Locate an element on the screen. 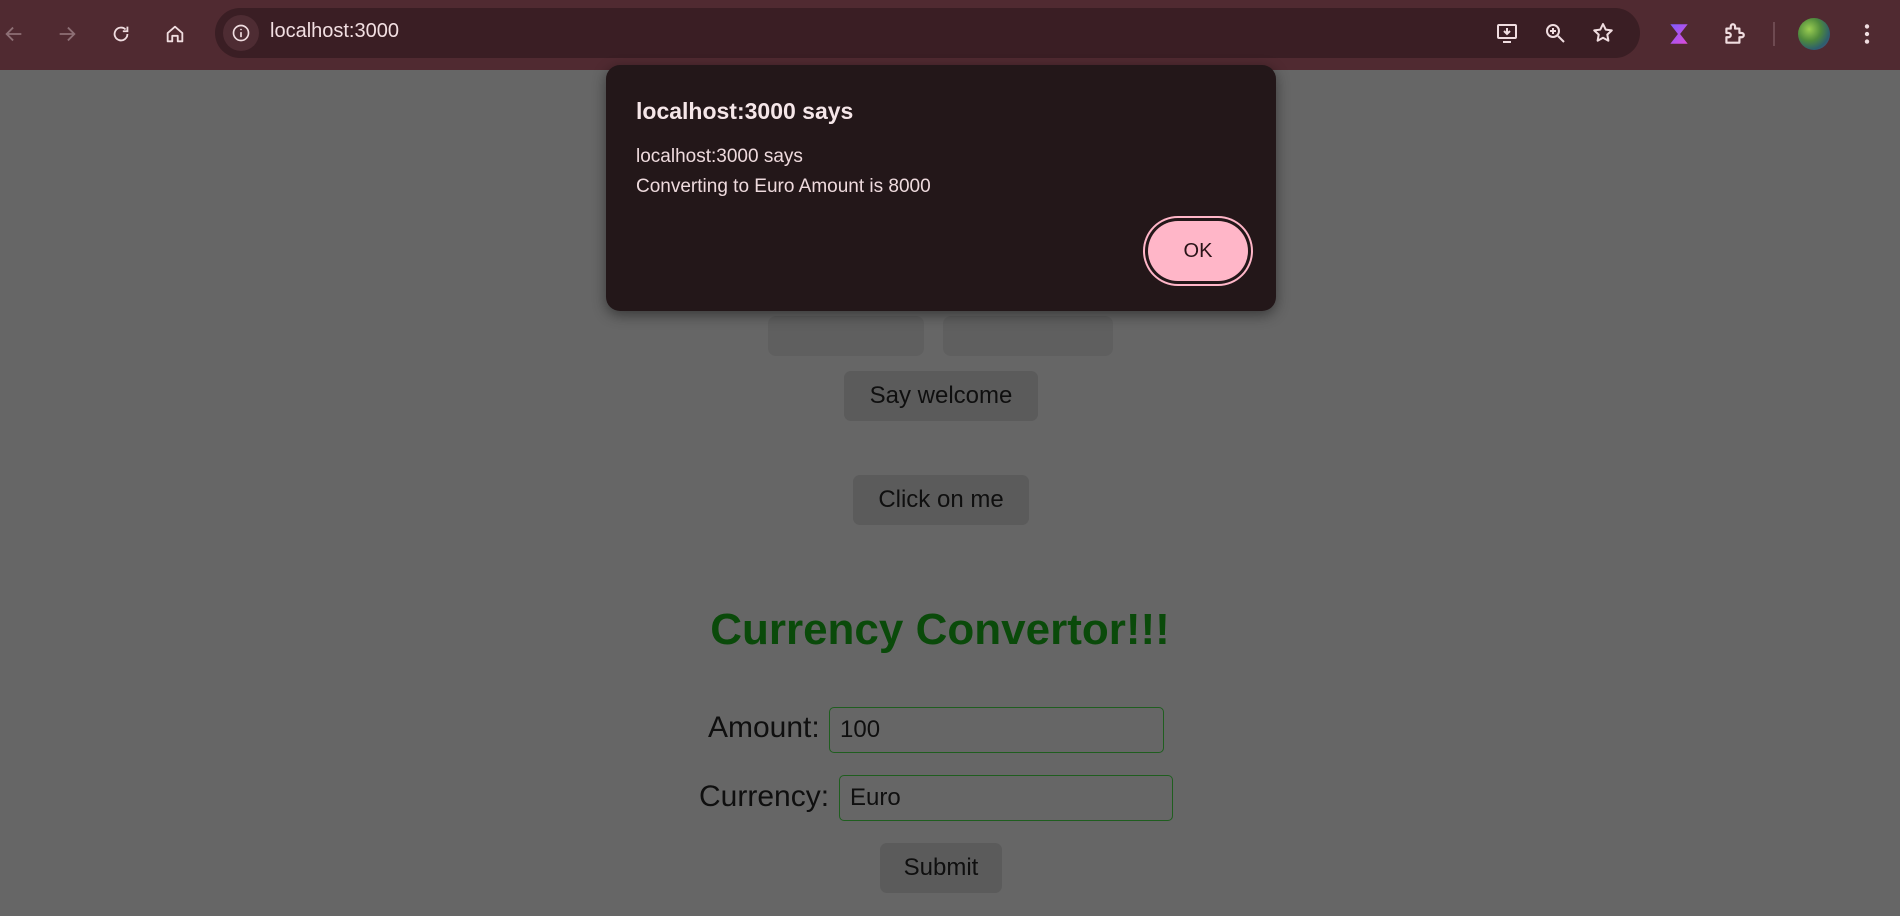  install-app-button is located at coordinates (1507, 33).